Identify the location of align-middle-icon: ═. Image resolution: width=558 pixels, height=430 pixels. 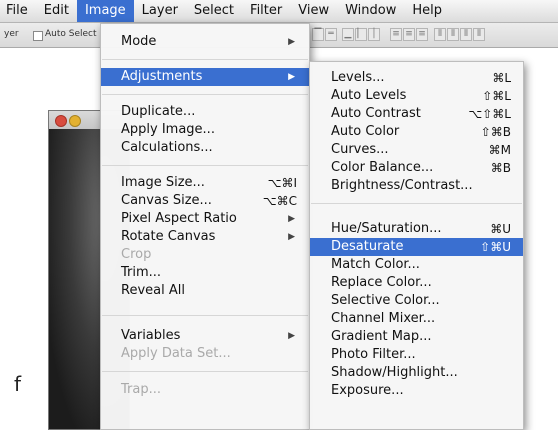
(331, 34).